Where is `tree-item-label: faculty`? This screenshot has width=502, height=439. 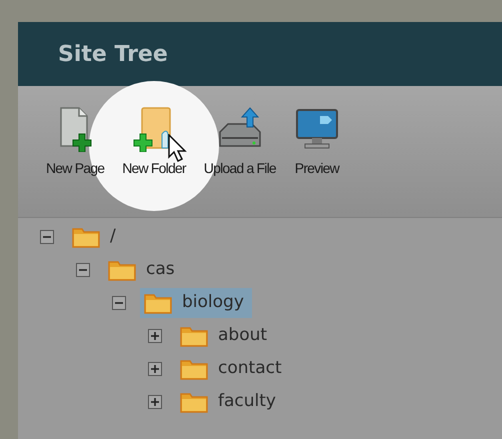 tree-item-label: faculty is located at coordinates (247, 401).